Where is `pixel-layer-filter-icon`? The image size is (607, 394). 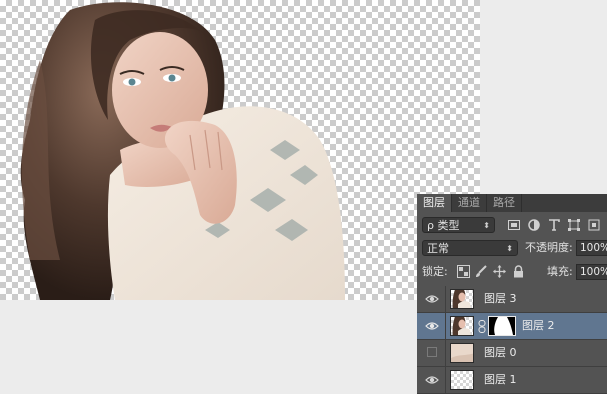 pixel-layer-filter-icon is located at coordinates (514, 225).